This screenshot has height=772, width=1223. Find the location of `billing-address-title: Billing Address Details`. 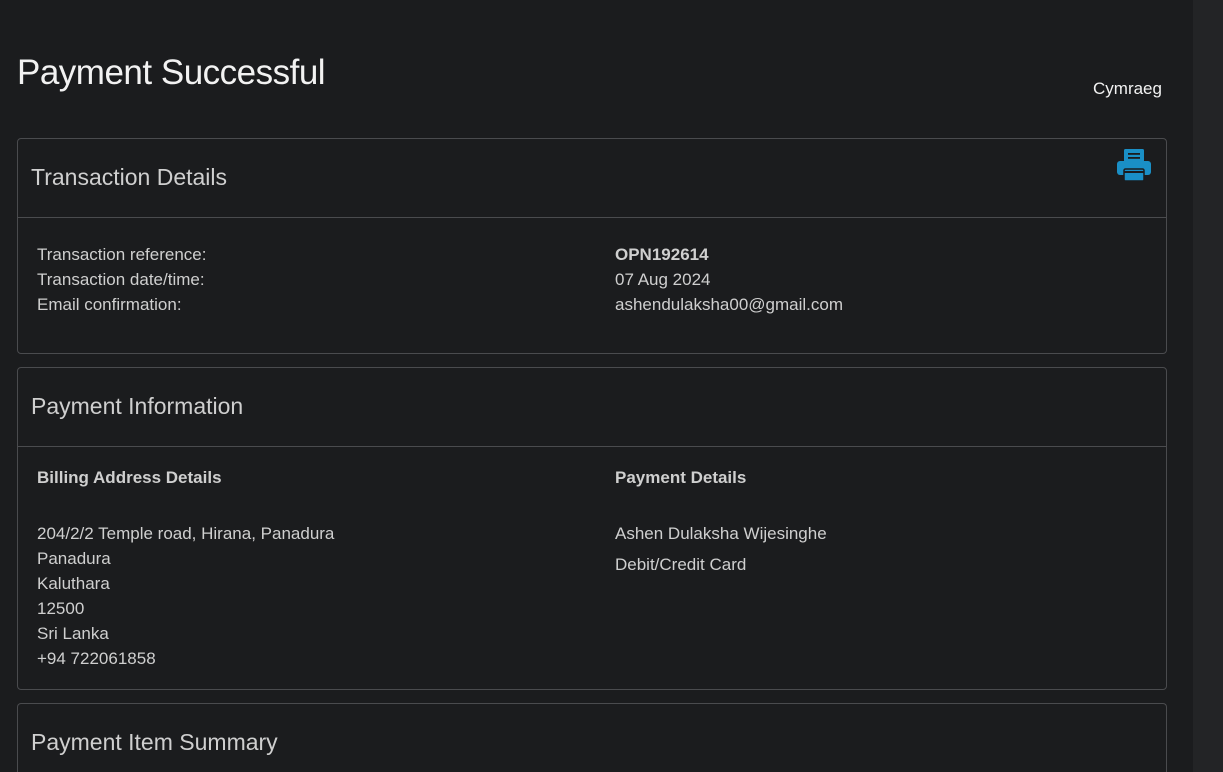

billing-address-title: Billing Address Details is located at coordinates (129, 477).